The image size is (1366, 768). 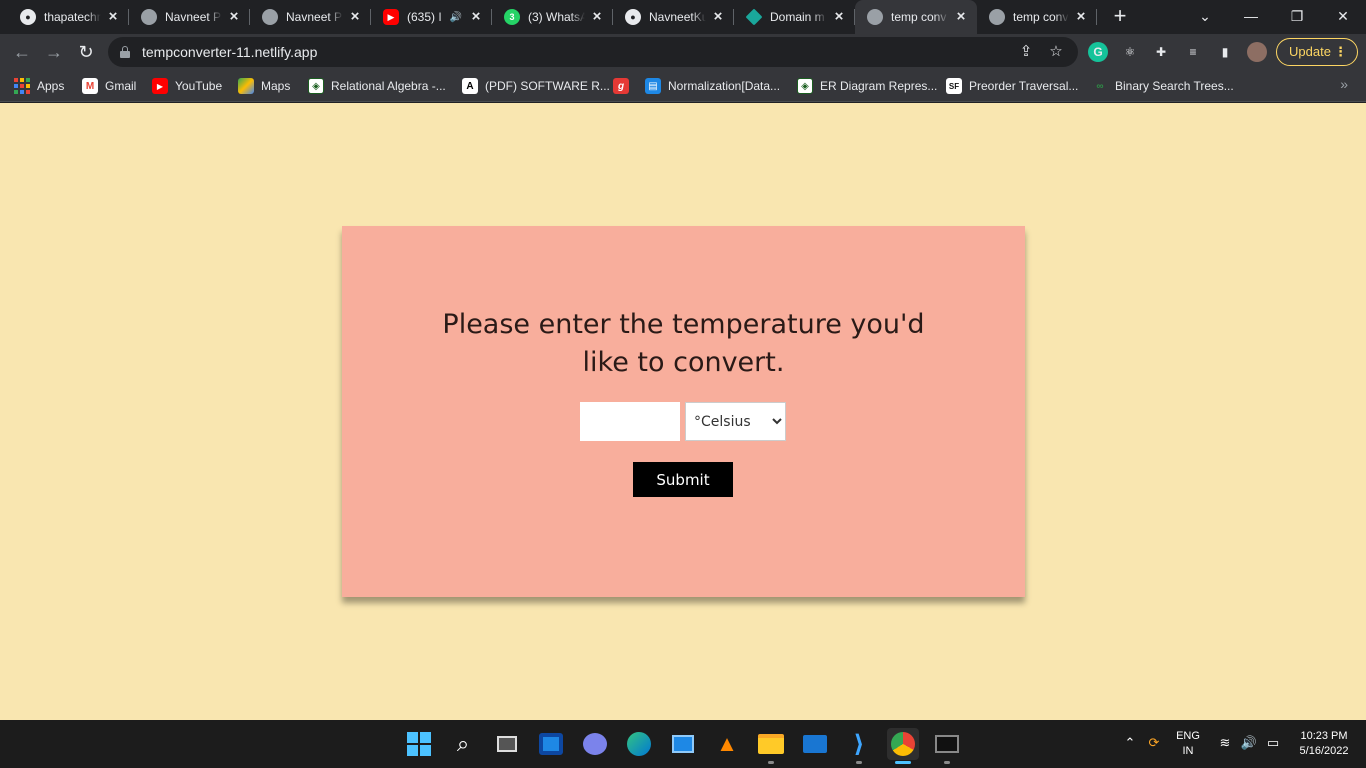 I want to click on language-code: ENG, so click(x=1188, y=736).